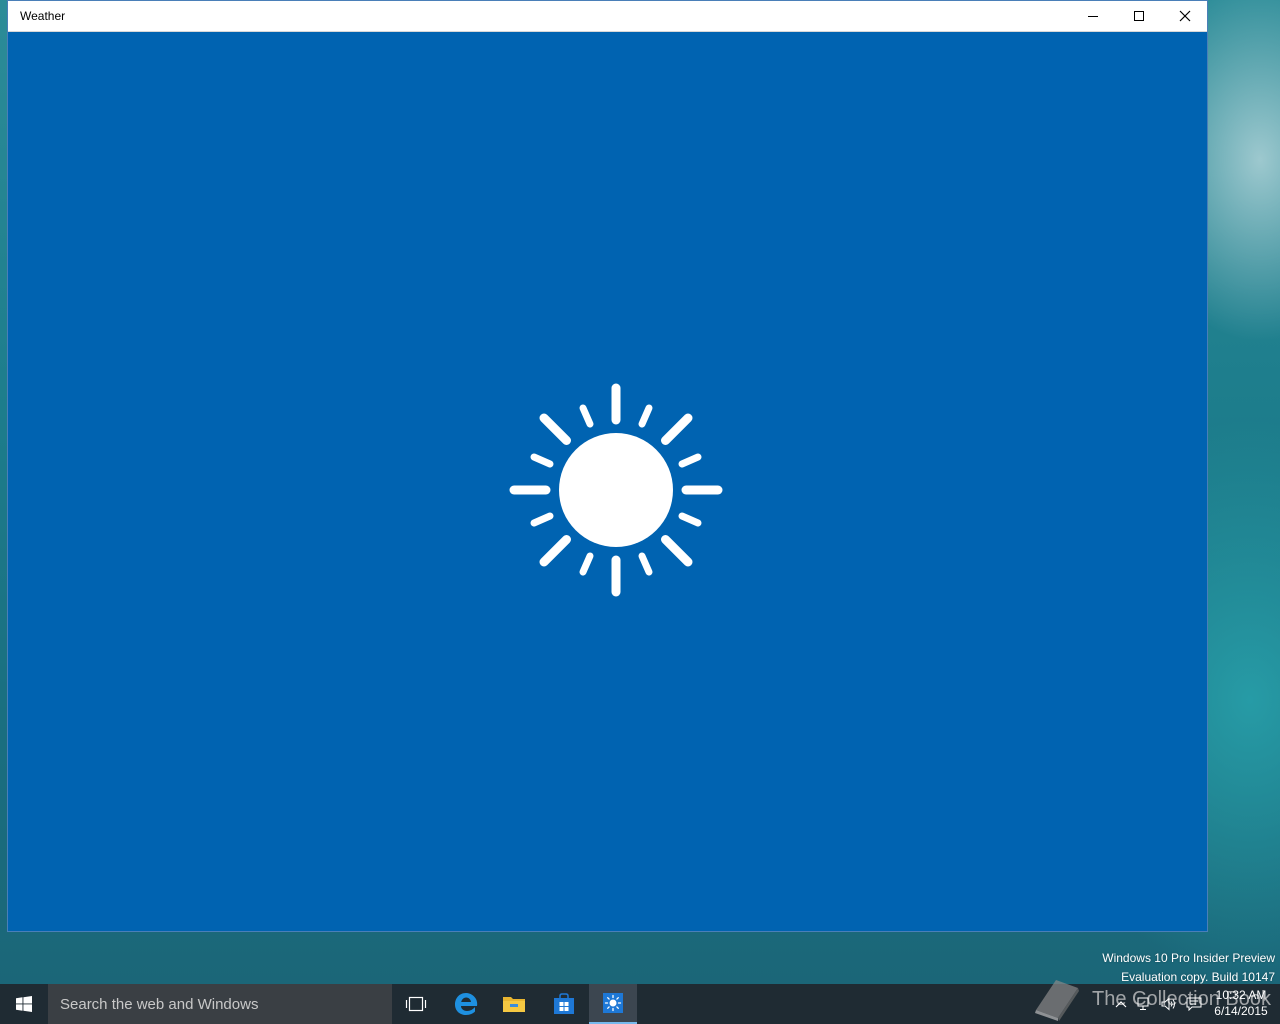 This screenshot has height=1024, width=1280. I want to click on watermark-edition: Windows 10 Pro Insider Preview, so click(1188, 958).